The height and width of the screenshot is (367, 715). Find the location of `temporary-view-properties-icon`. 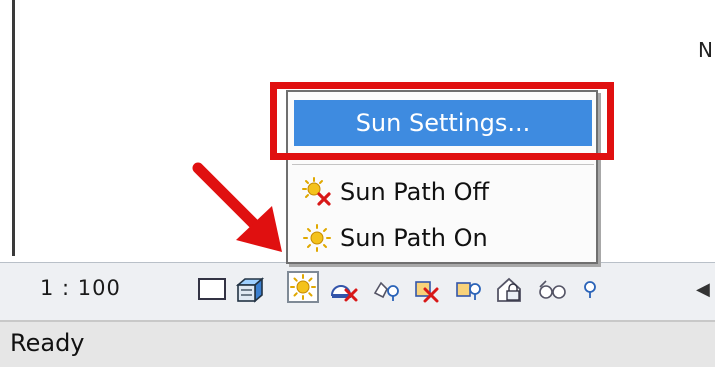

temporary-view-properties-icon is located at coordinates (590, 289).